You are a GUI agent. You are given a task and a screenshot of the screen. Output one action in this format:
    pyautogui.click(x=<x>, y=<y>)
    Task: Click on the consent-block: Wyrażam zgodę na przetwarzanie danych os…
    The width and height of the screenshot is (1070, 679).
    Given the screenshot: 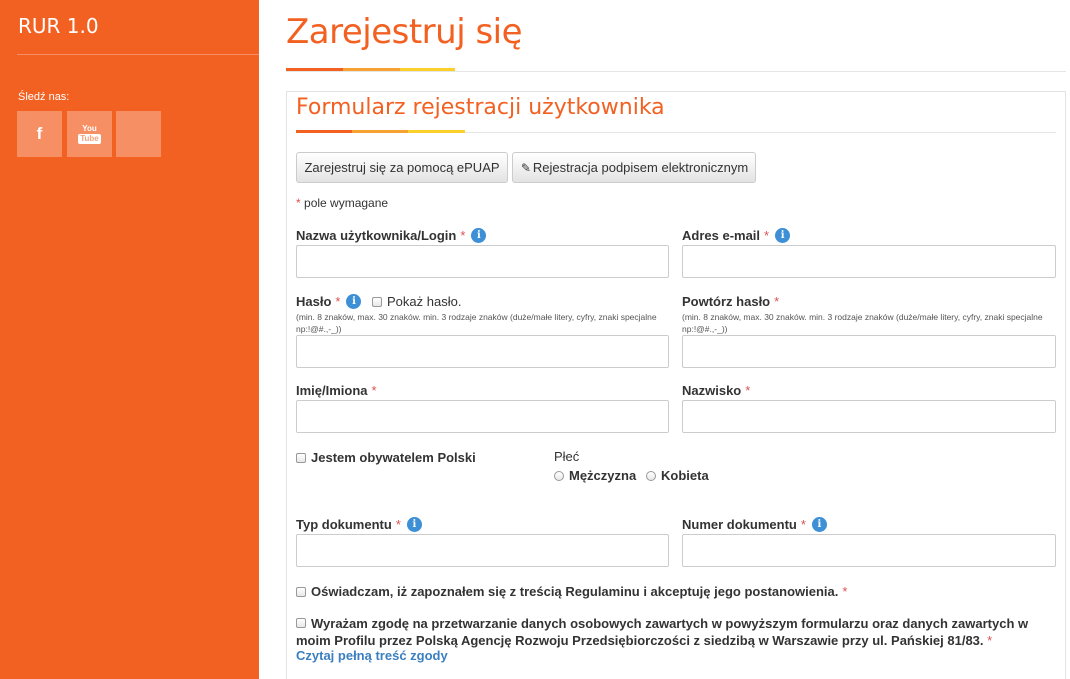 What is the action you would take?
    pyautogui.click(x=666, y=632)
    